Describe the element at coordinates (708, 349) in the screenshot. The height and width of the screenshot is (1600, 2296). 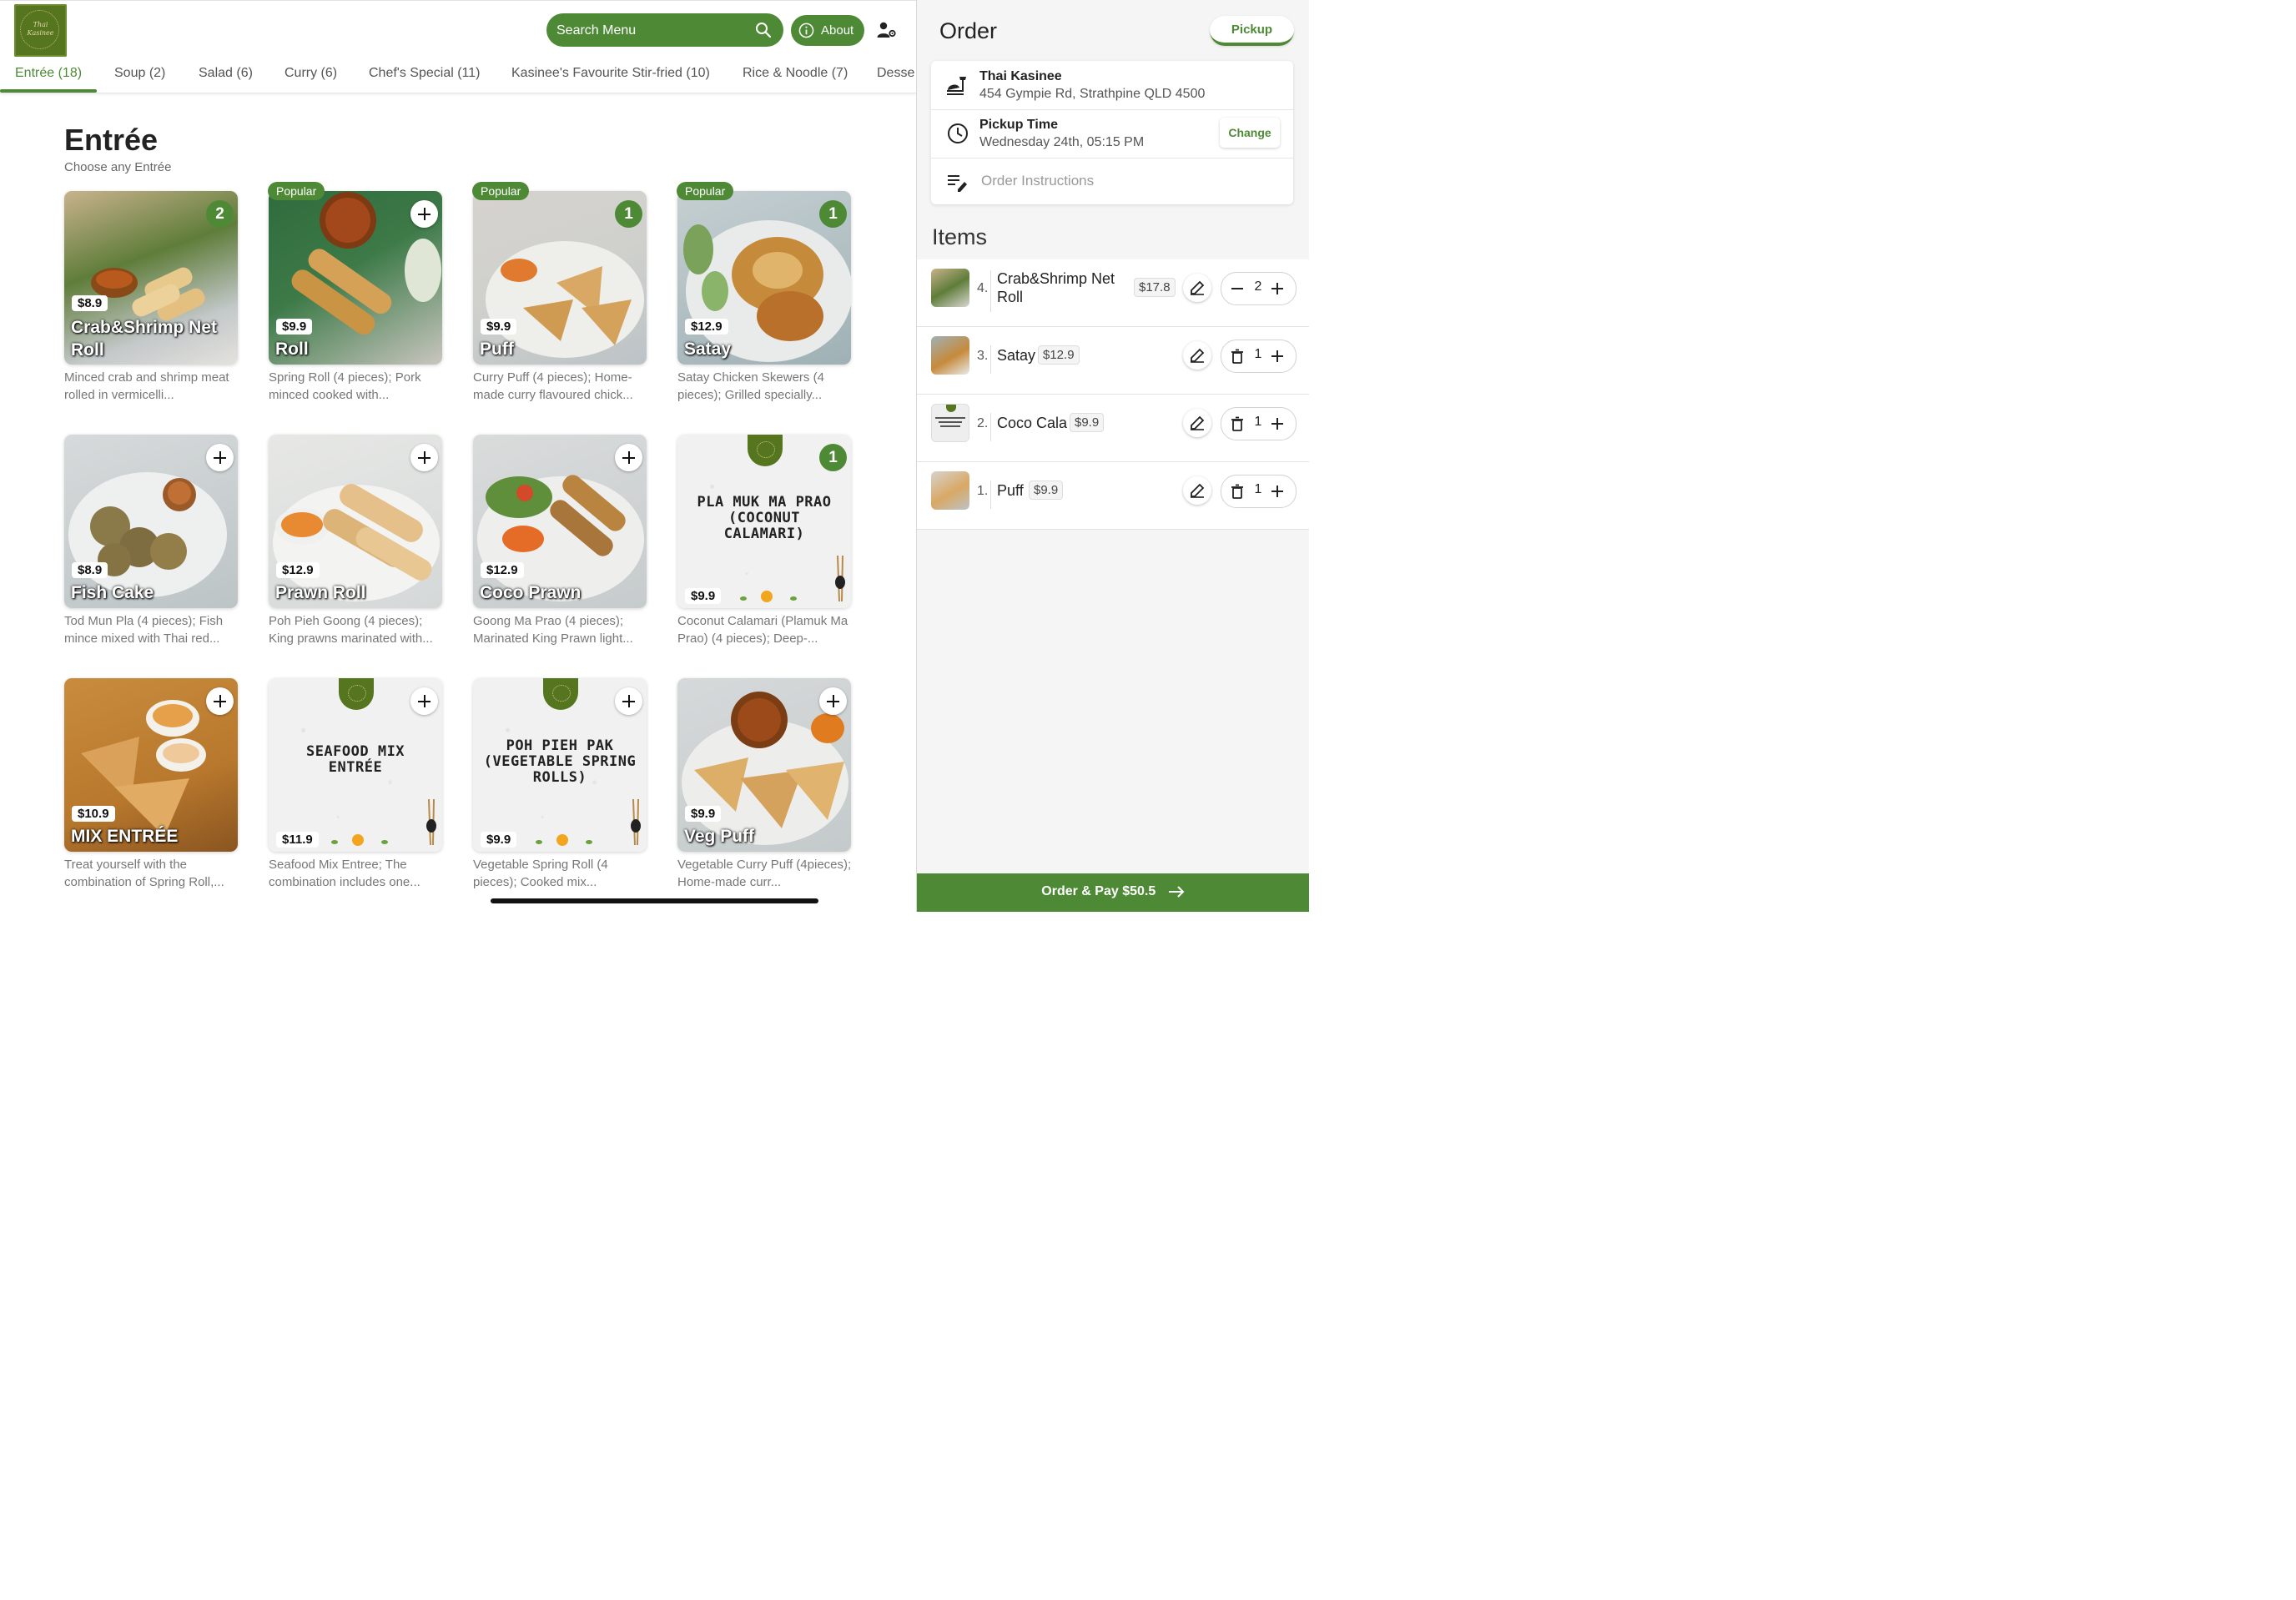
I see `item-name-overlay: Satay` at that location.